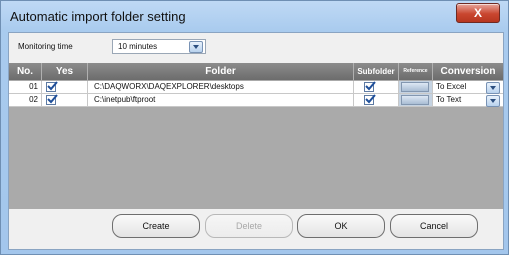 Image resolution: width=509 pixels, height=255 pixels. Describe the element at coordinates (434, 226) in the screenshot. I see `cancel-button: Cancel` at that location.